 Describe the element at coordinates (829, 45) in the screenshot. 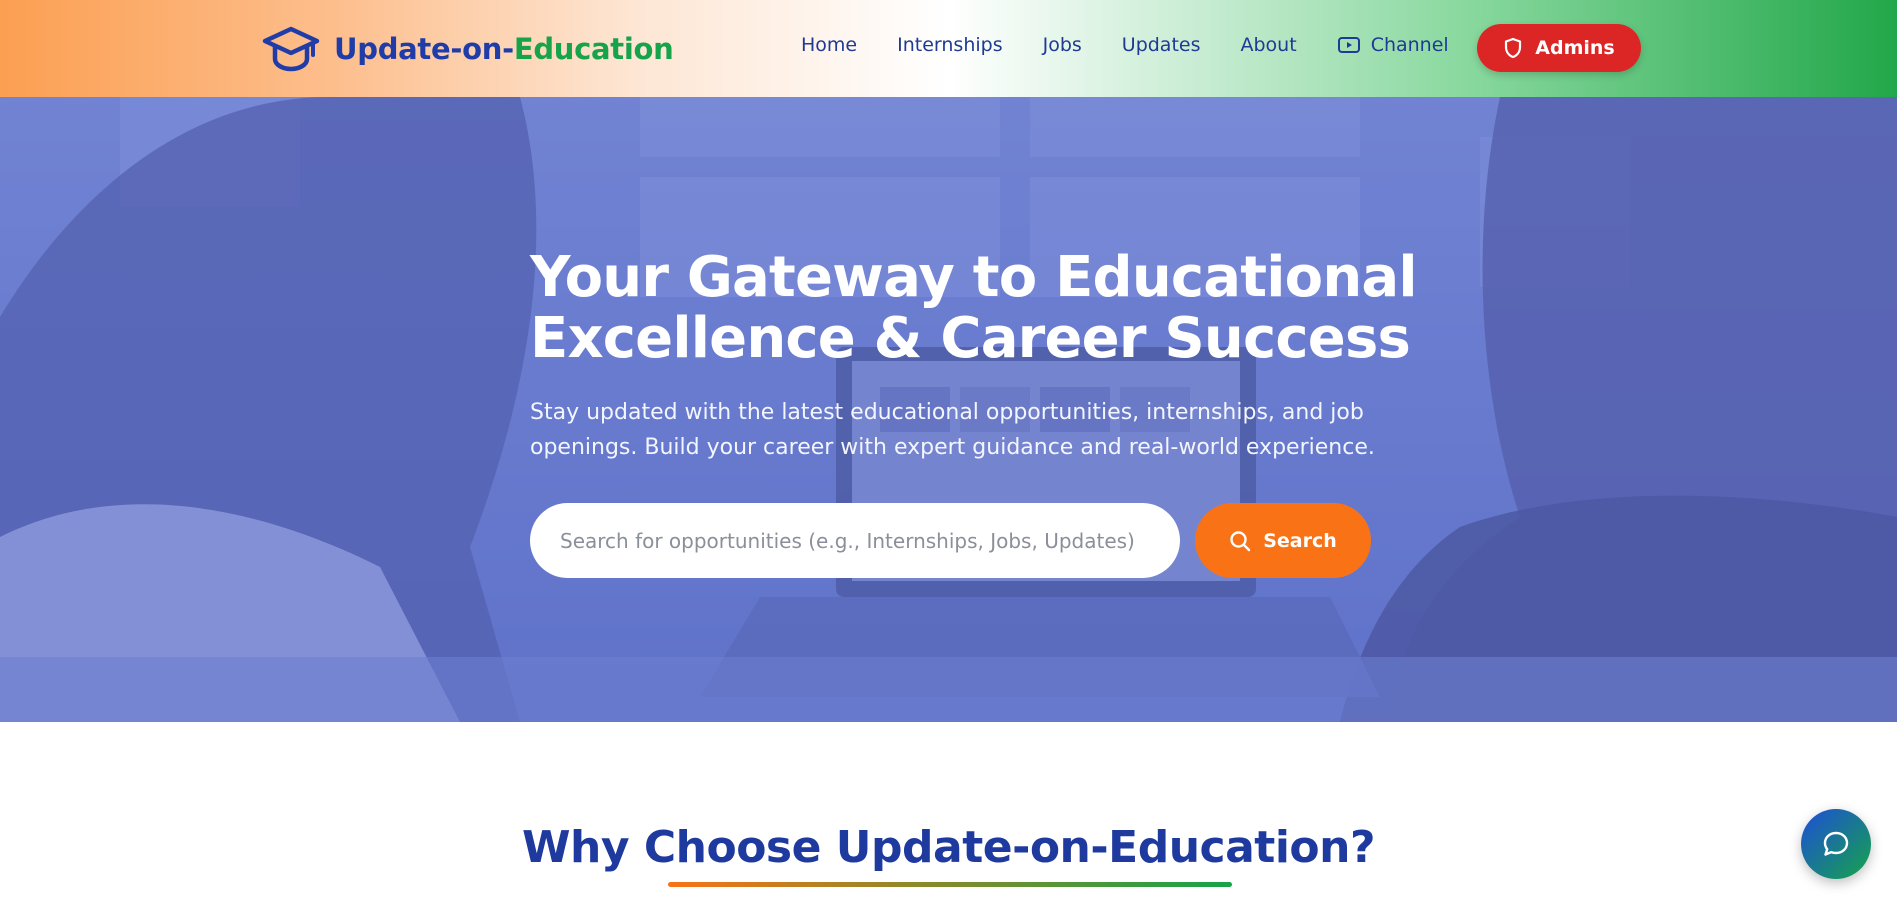

I see `nav-home: Home` at that location.